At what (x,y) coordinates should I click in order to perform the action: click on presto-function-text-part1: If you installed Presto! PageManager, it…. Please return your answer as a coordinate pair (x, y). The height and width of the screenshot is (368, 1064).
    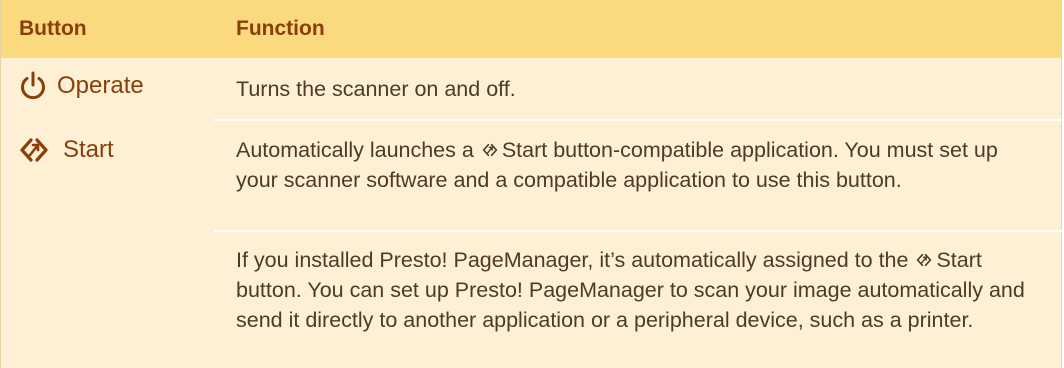
    Looking at the image, I should click on (572, 260).